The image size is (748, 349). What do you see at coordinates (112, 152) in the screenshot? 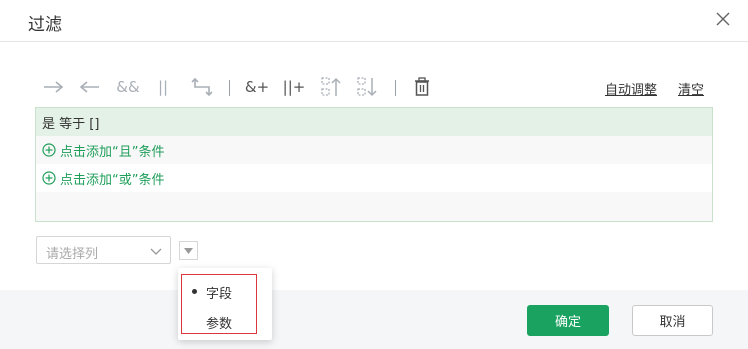
I see `add-and-condition-label: 点击添加“且”条件` at bounding box center [112, 152].